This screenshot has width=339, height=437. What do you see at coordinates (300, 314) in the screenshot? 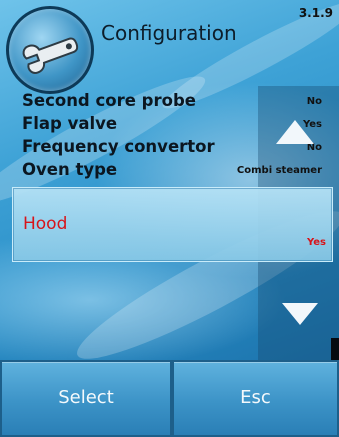
I see `arrow-down-icon` at bounding box center [300, 314].